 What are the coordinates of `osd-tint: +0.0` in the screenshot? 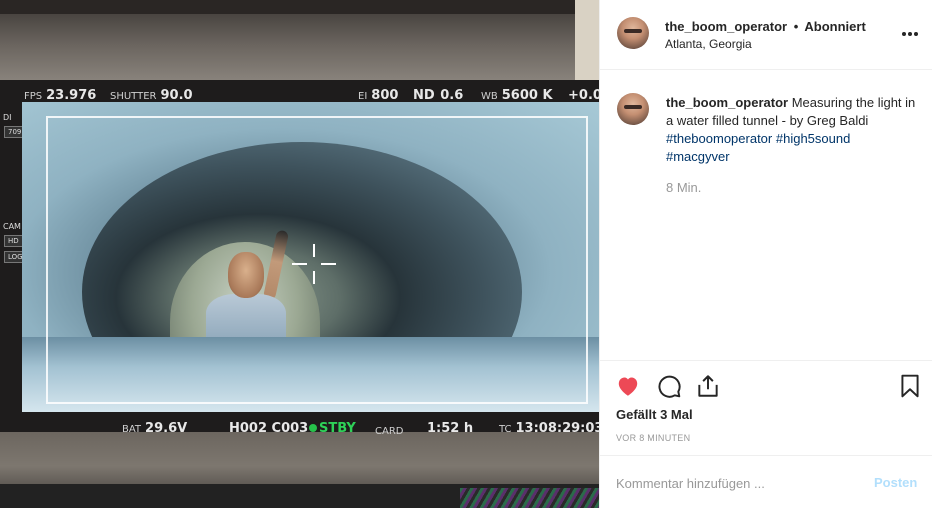 It's located at (583, 95).